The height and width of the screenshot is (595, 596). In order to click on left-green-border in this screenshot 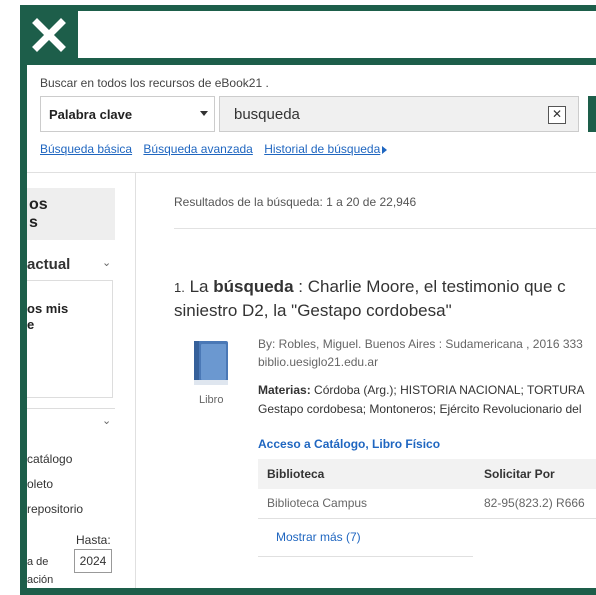, I will do `click(23, 300)`.